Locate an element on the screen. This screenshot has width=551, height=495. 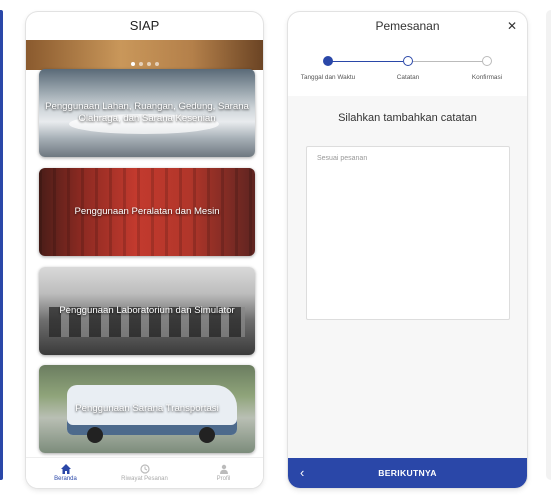
notes-placeholder: Sesuai pesanan is located at coordinates (342, 158).